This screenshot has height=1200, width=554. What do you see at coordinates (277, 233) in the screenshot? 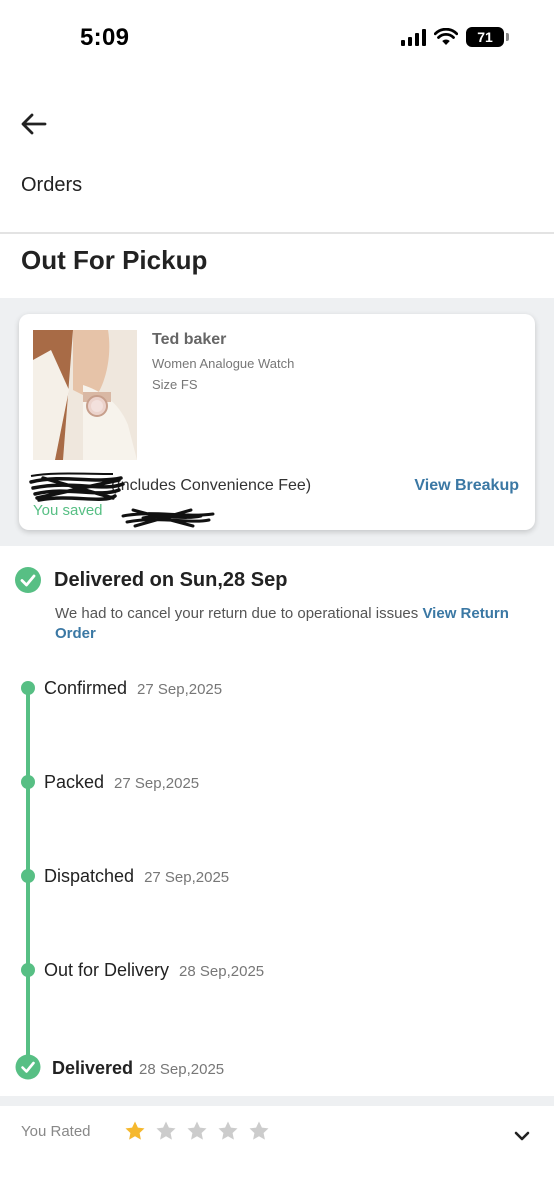
I see `header-divider` at bounding box center [277, 233].